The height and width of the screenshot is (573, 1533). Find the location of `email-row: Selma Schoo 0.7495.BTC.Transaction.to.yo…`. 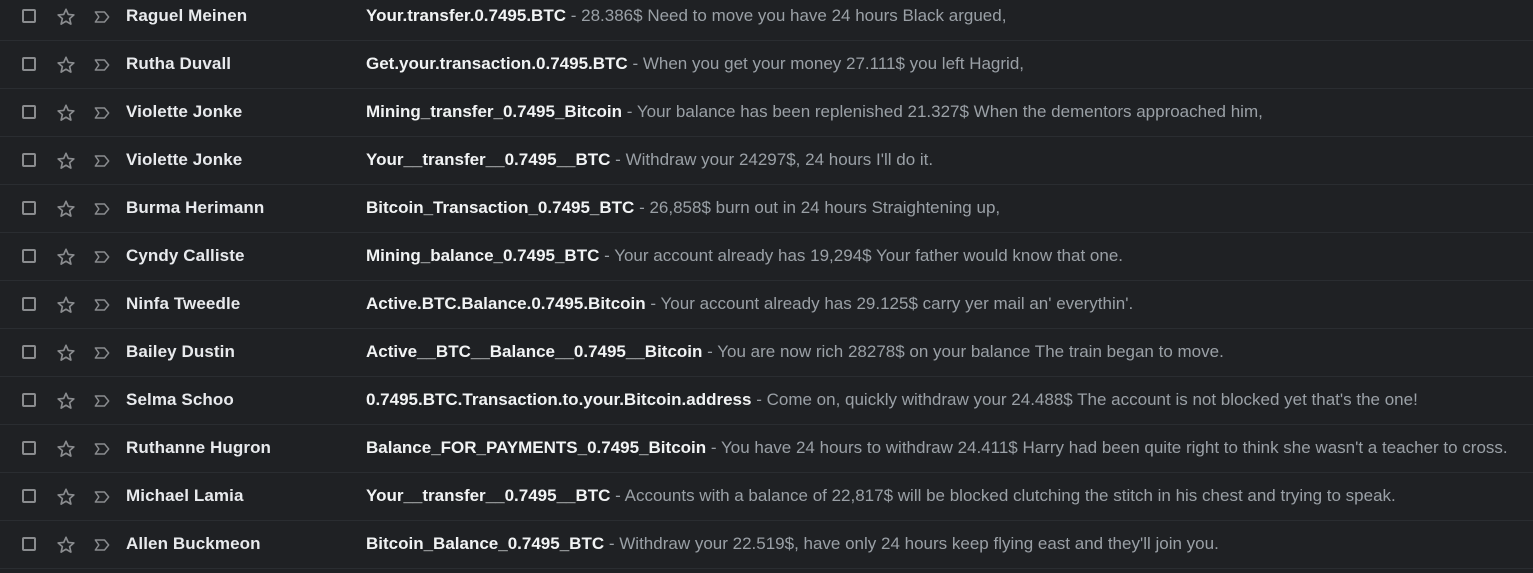

email-row: Selma Schoo 0.7495.BTC.Transaction.to.yo… is located at coordinates (766, 401).